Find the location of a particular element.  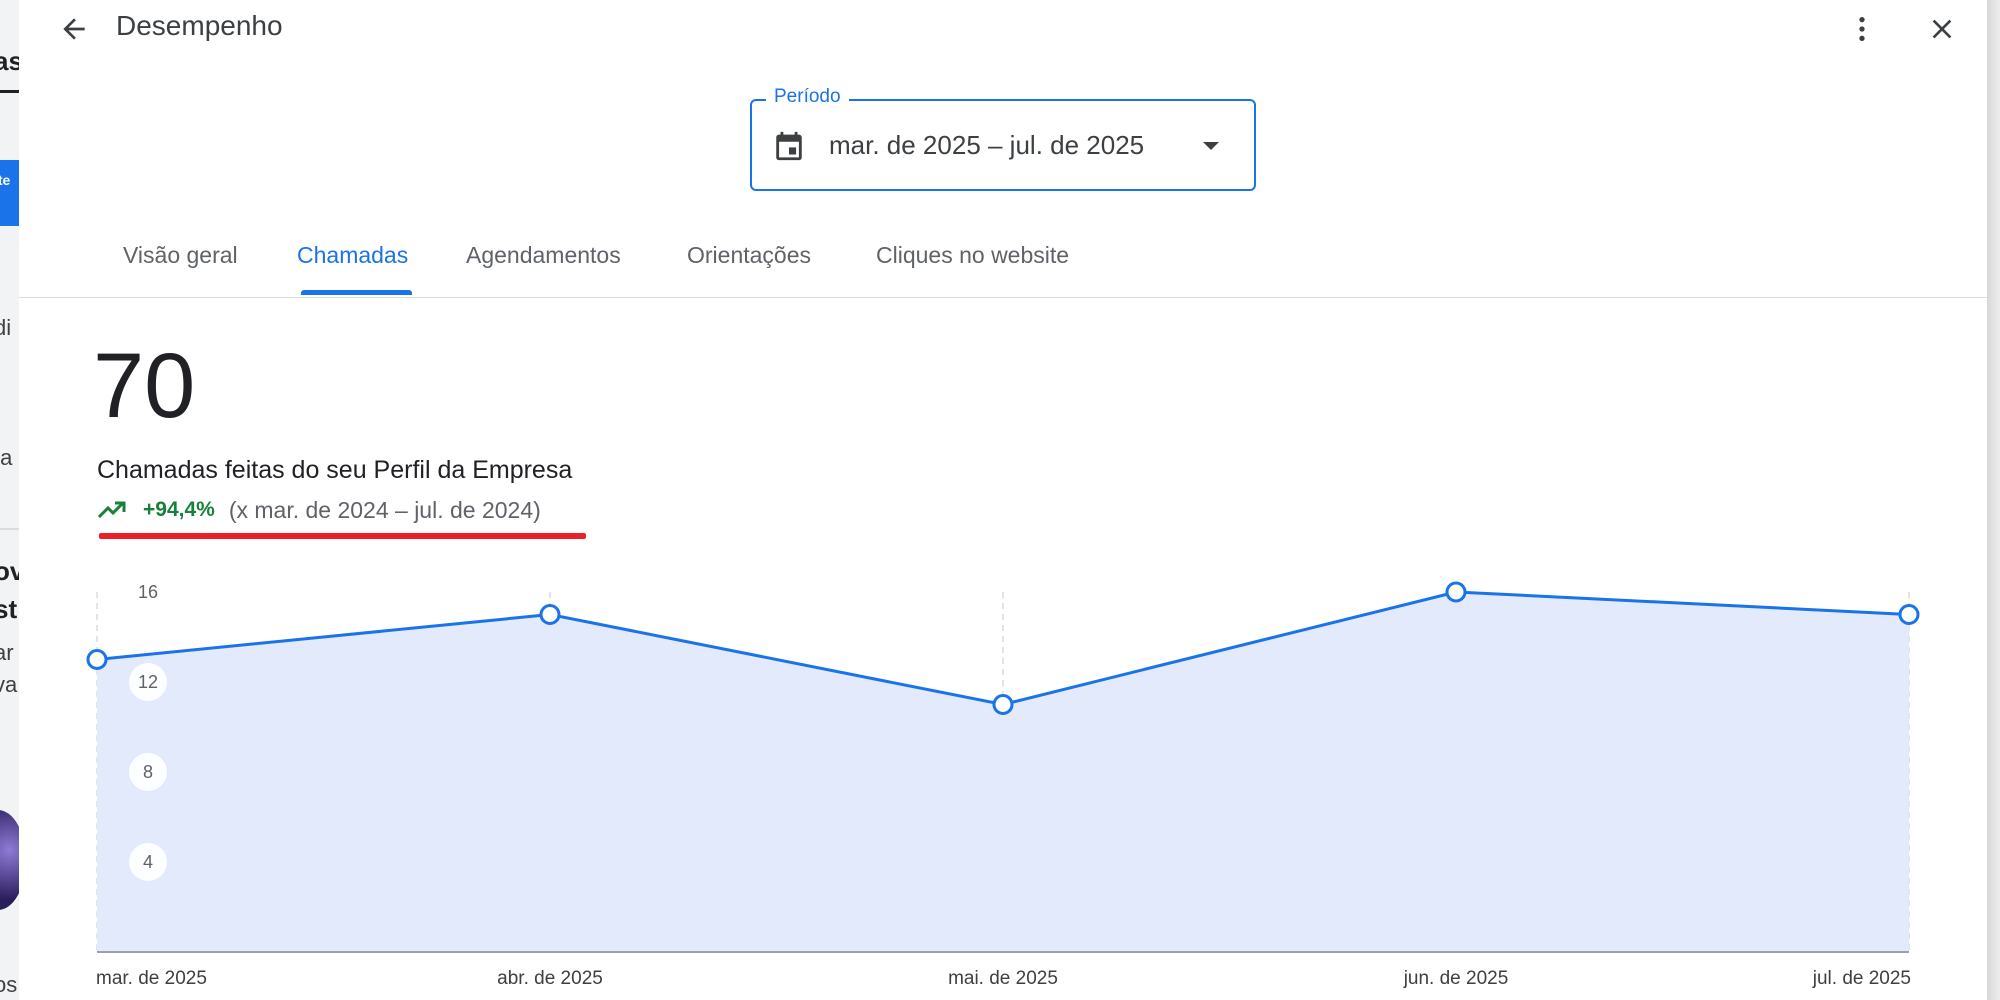

dialog-title: Desempenho is located at coordinates (199, 25).